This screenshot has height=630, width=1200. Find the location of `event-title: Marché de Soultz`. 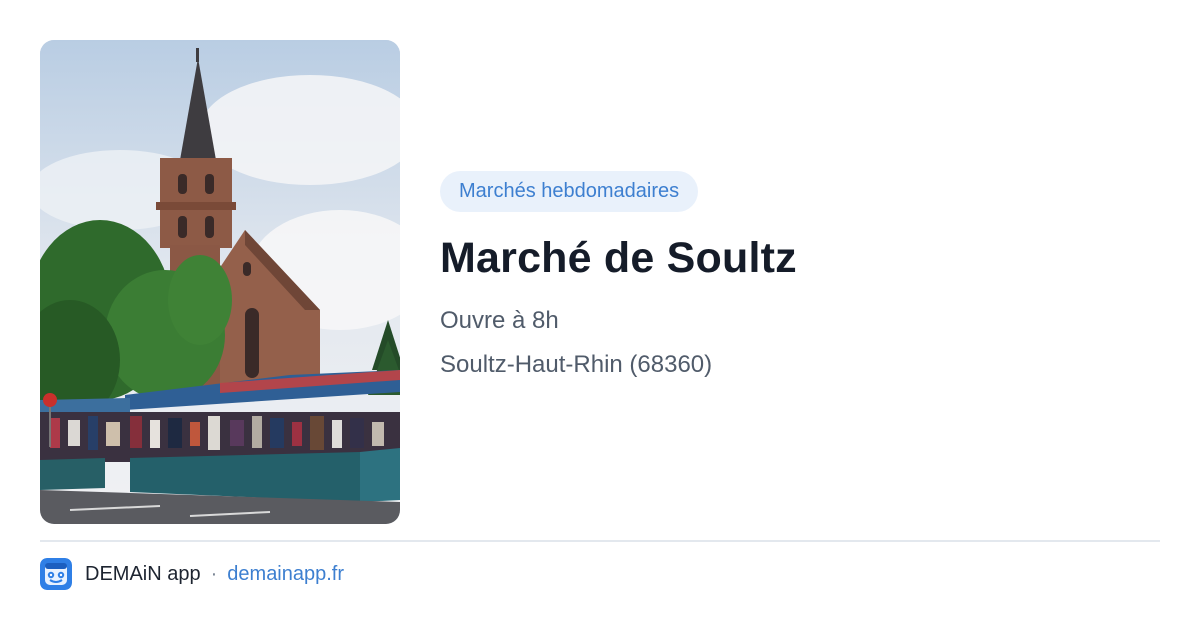

event-title: Marché de Soultz is located at coordinates (618, 258).